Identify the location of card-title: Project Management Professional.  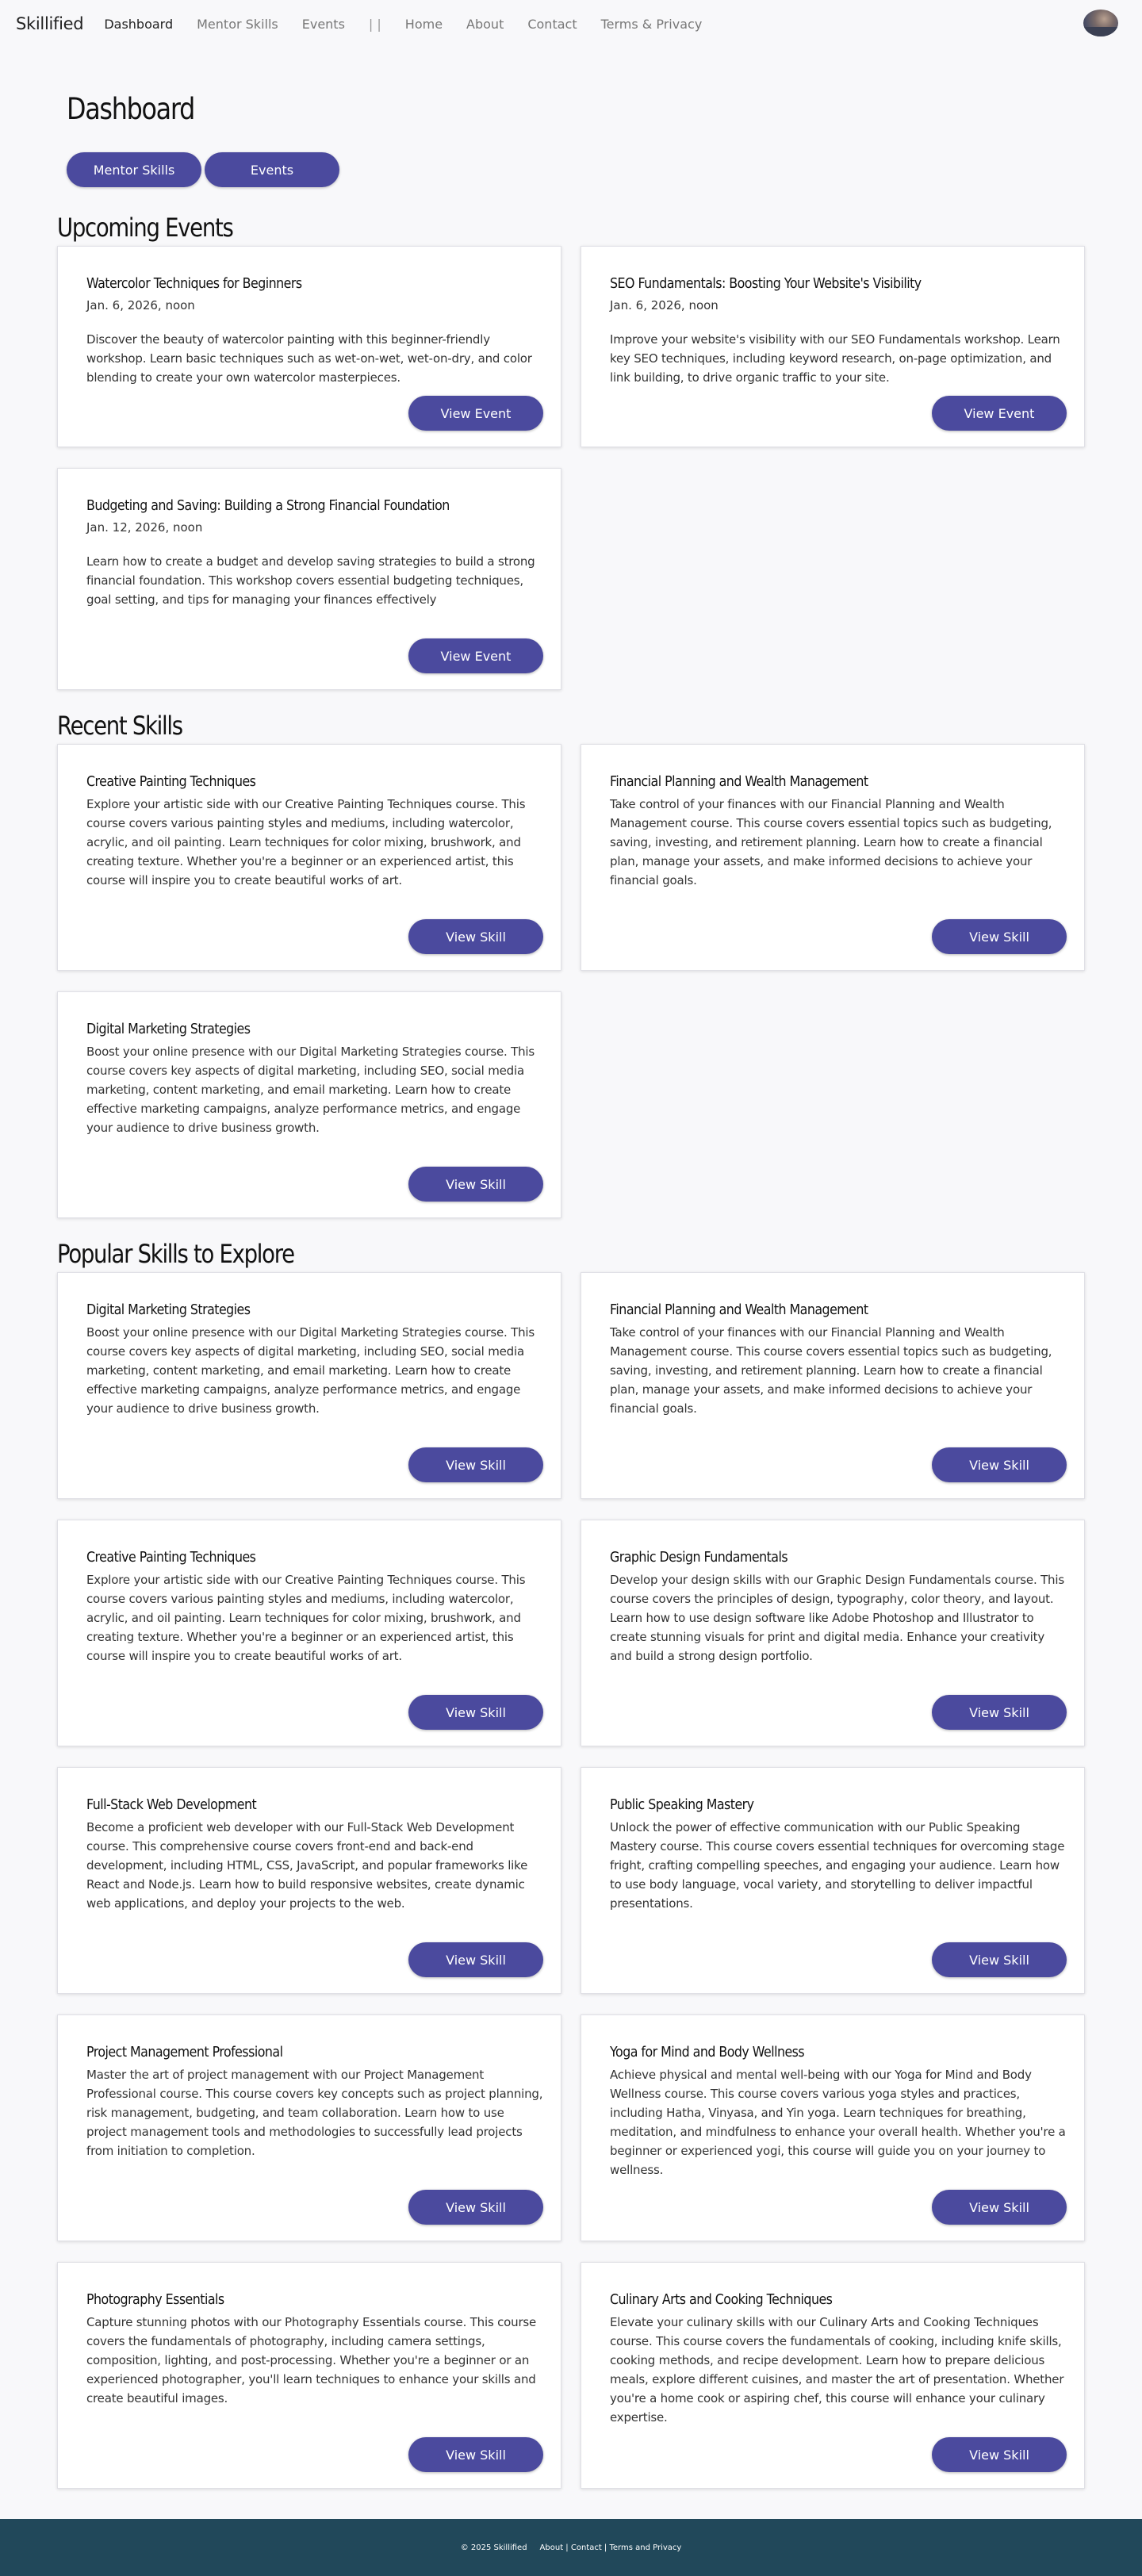
(184, 2052).